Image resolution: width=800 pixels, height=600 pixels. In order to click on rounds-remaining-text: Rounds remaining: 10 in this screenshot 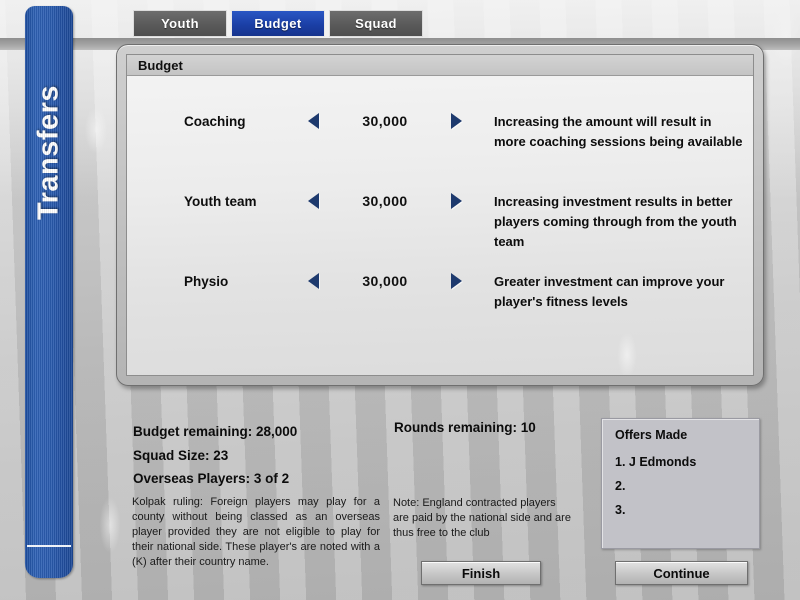, I will do `click(465, 427)`.